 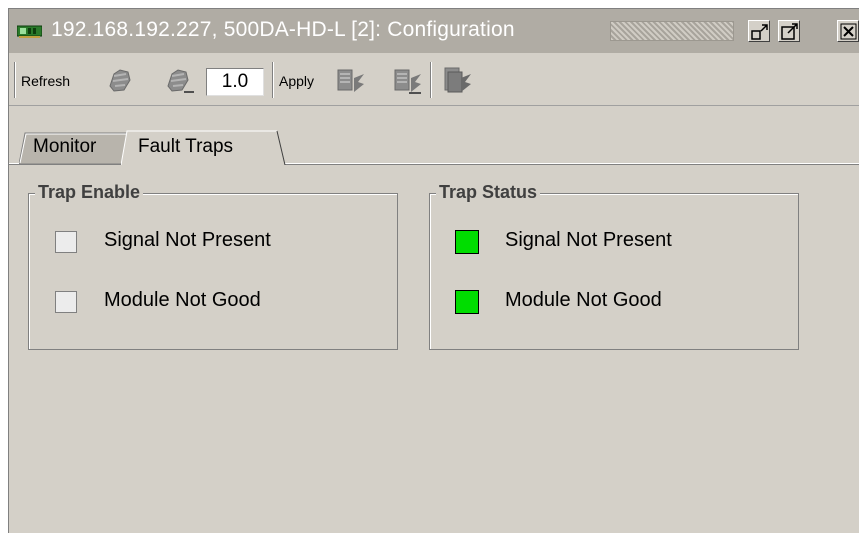 I want to click on refresh-button: Refresh, so click(x=45, y=81).